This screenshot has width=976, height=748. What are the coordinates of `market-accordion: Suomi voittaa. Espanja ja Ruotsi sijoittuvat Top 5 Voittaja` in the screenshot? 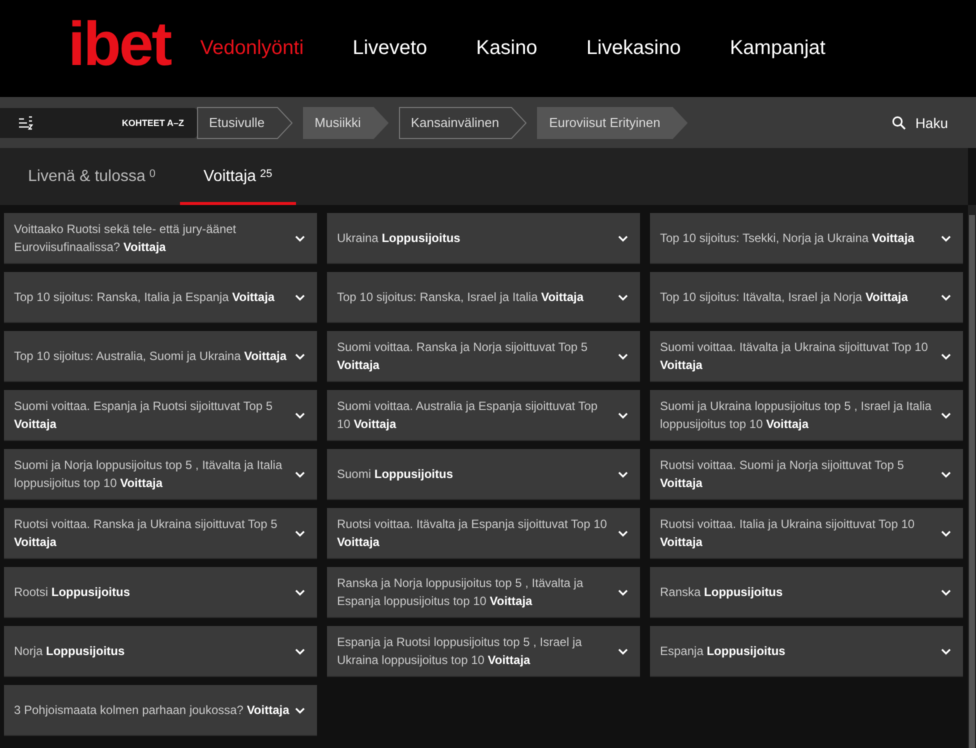 It's located at (160, 415).